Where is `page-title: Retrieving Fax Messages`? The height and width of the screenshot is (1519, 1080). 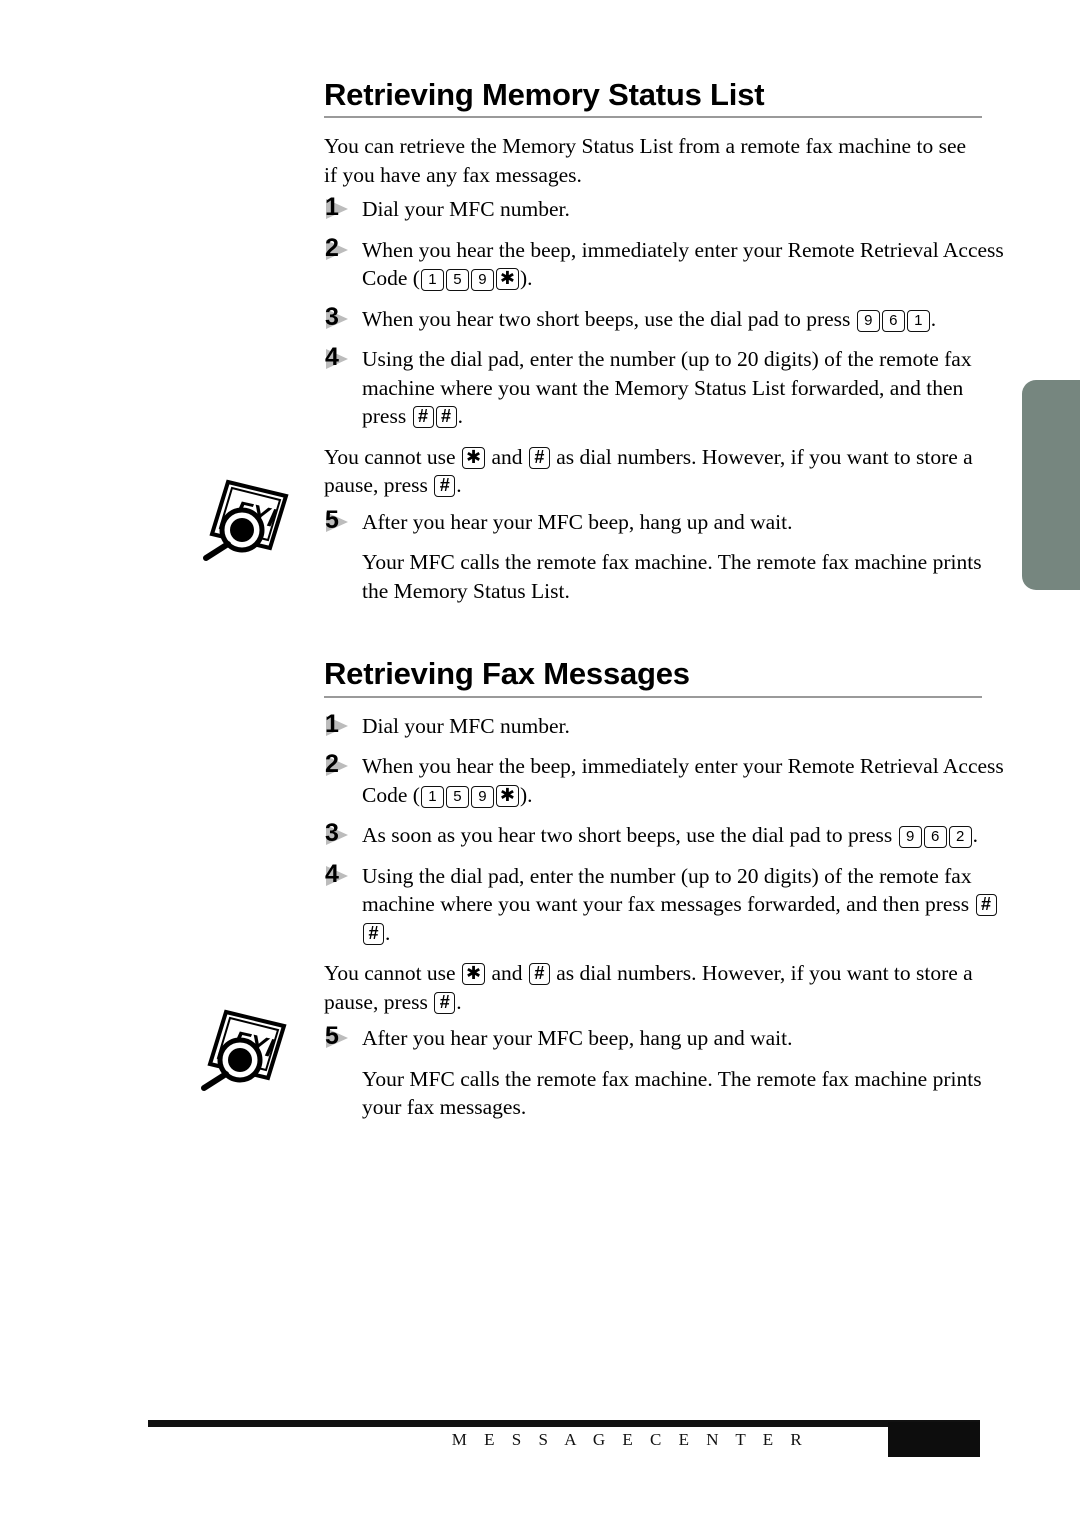
page-title: Retrieving Fax Messages is located at coordinates (507, 674).